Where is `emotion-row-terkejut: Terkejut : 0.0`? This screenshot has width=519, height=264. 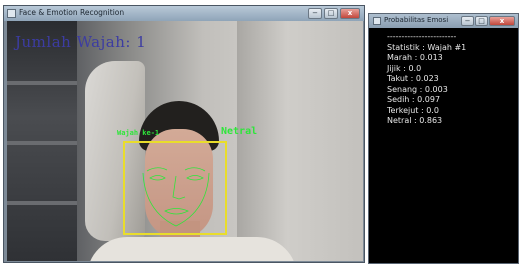
emotion-row-terkejut: Terkejut : 0.0 is located at coordinates (413, 110).